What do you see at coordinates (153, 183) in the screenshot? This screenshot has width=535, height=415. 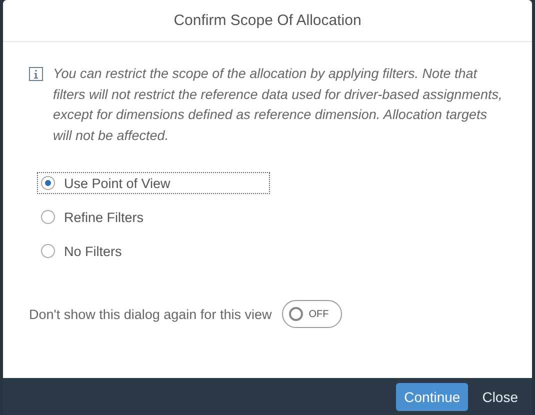 I see `radio-option: Use Point of View` at bounding box center [153, 183].